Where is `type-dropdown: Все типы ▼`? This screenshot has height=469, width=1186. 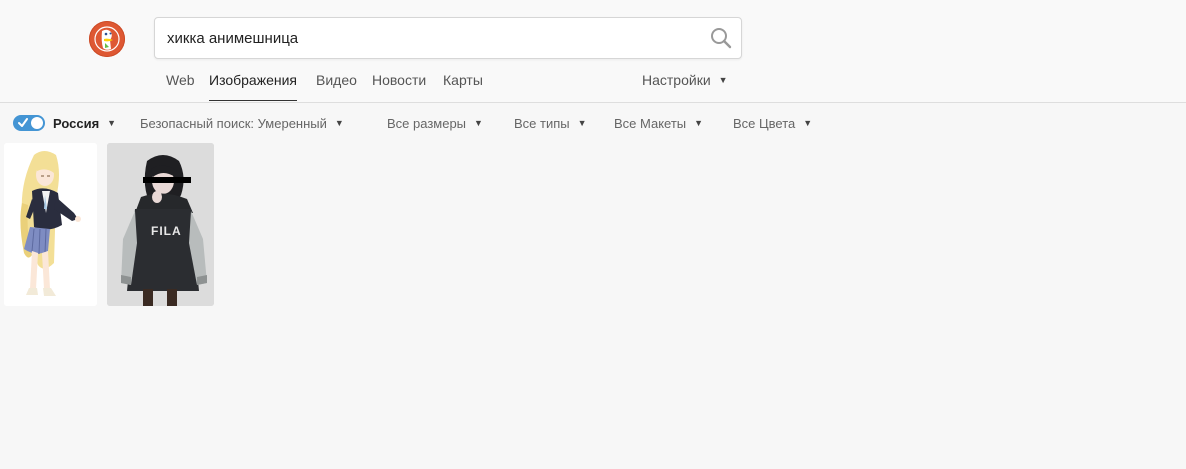 type-dropdown: Все типы ▼ is located at coordinates (550, 123).